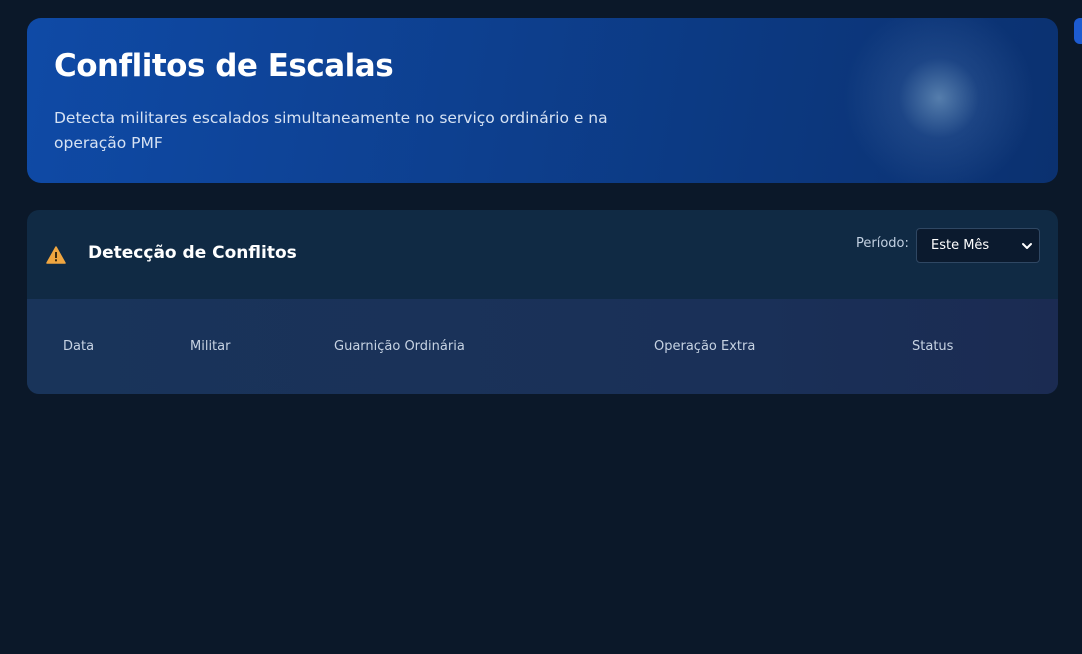 The width and height of the screenshot is (1082, 654). What do you see at coordinates (210, 346) in the screenshot?
I see `column-header-militar: Militar` at bounding box center [210, 346].